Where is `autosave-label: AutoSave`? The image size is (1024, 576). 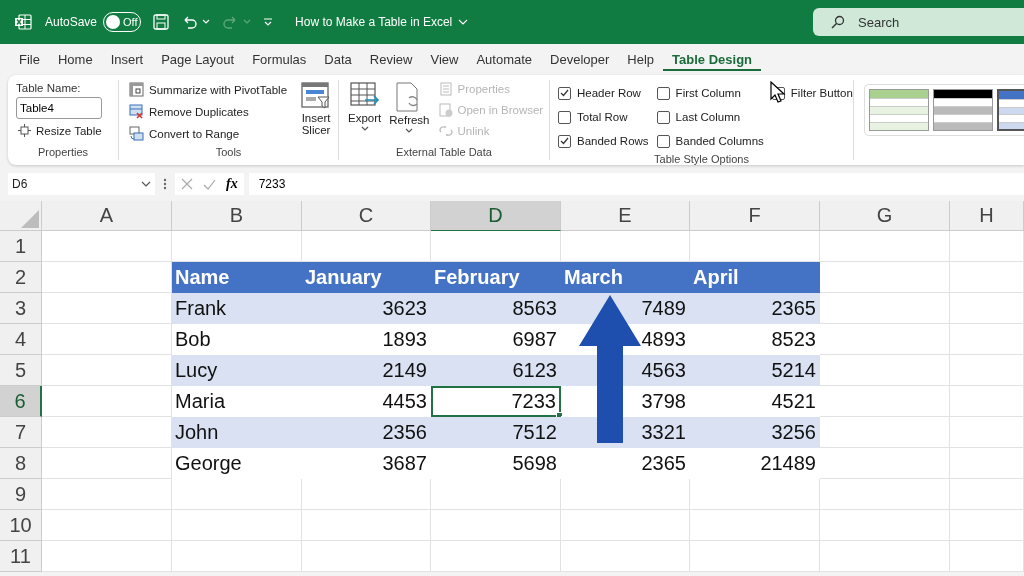 autosave-label: AutoSave is located at coordinates (71, 22).